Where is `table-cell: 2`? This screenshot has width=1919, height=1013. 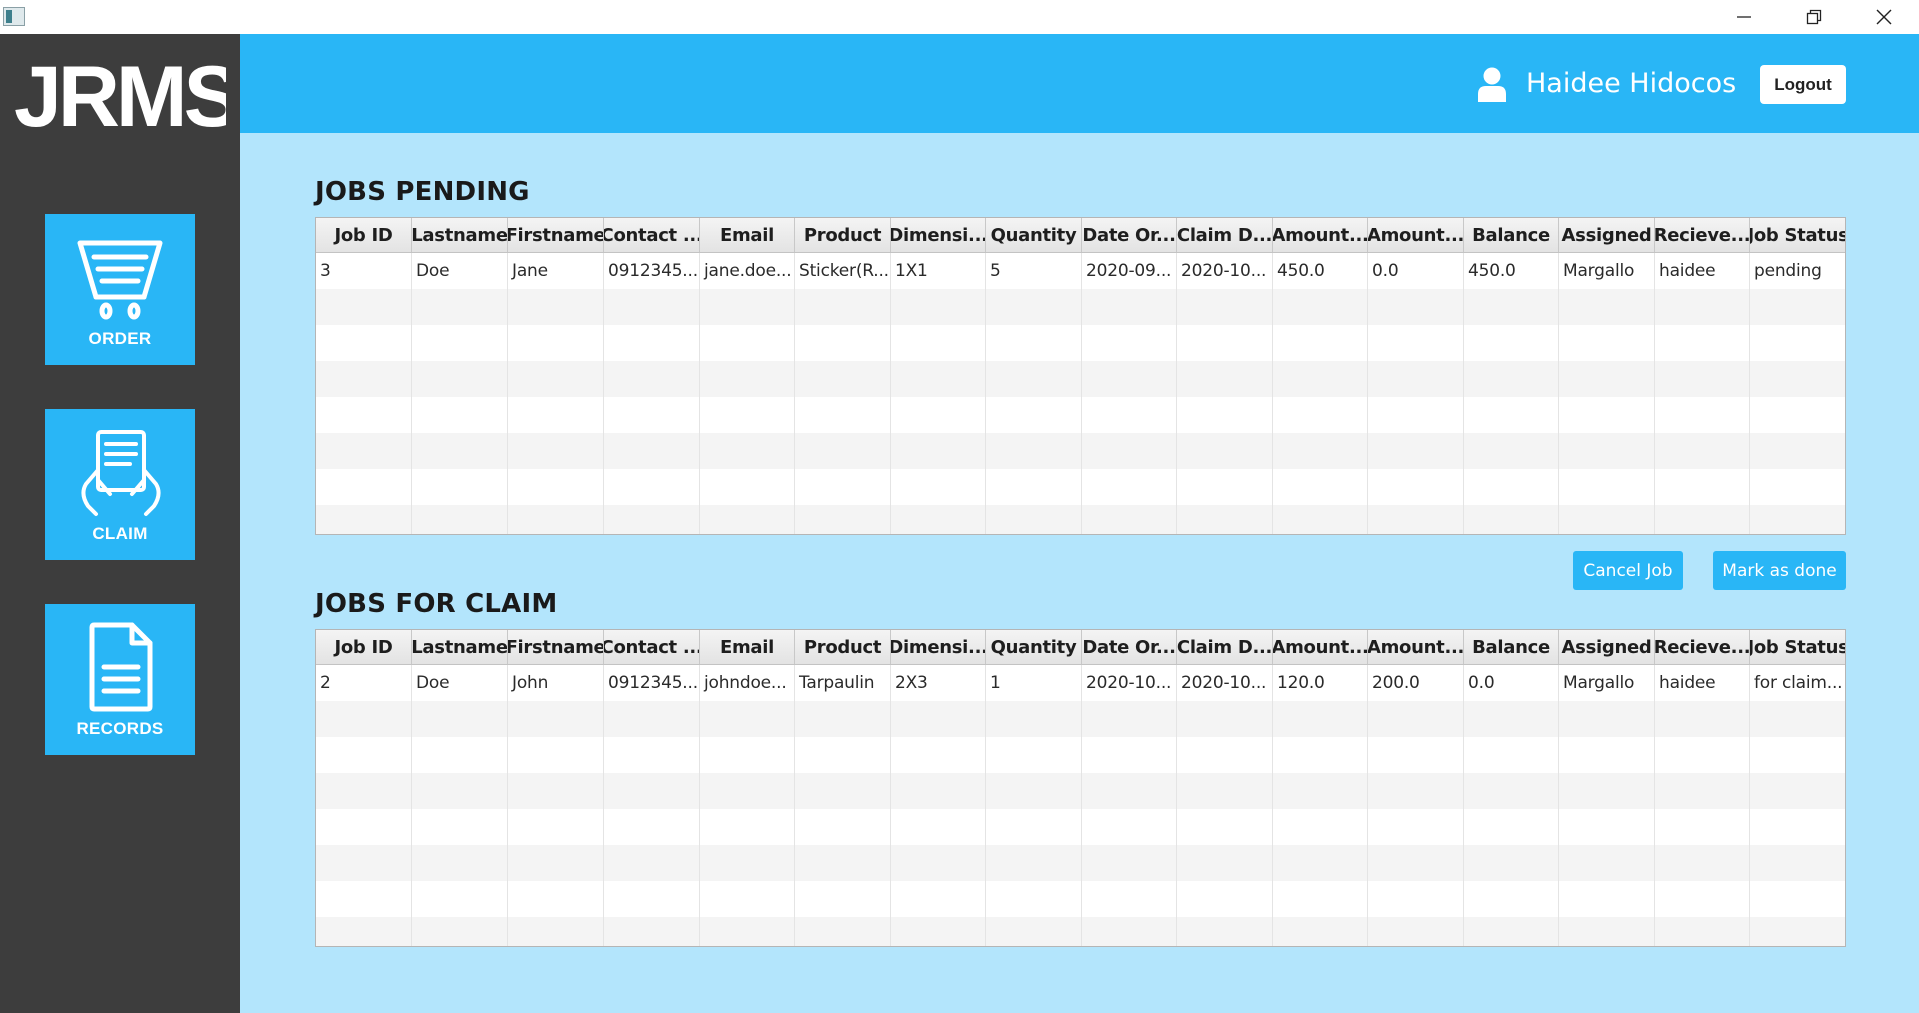 table-cell: 2 is located at coordinates (364, 683).